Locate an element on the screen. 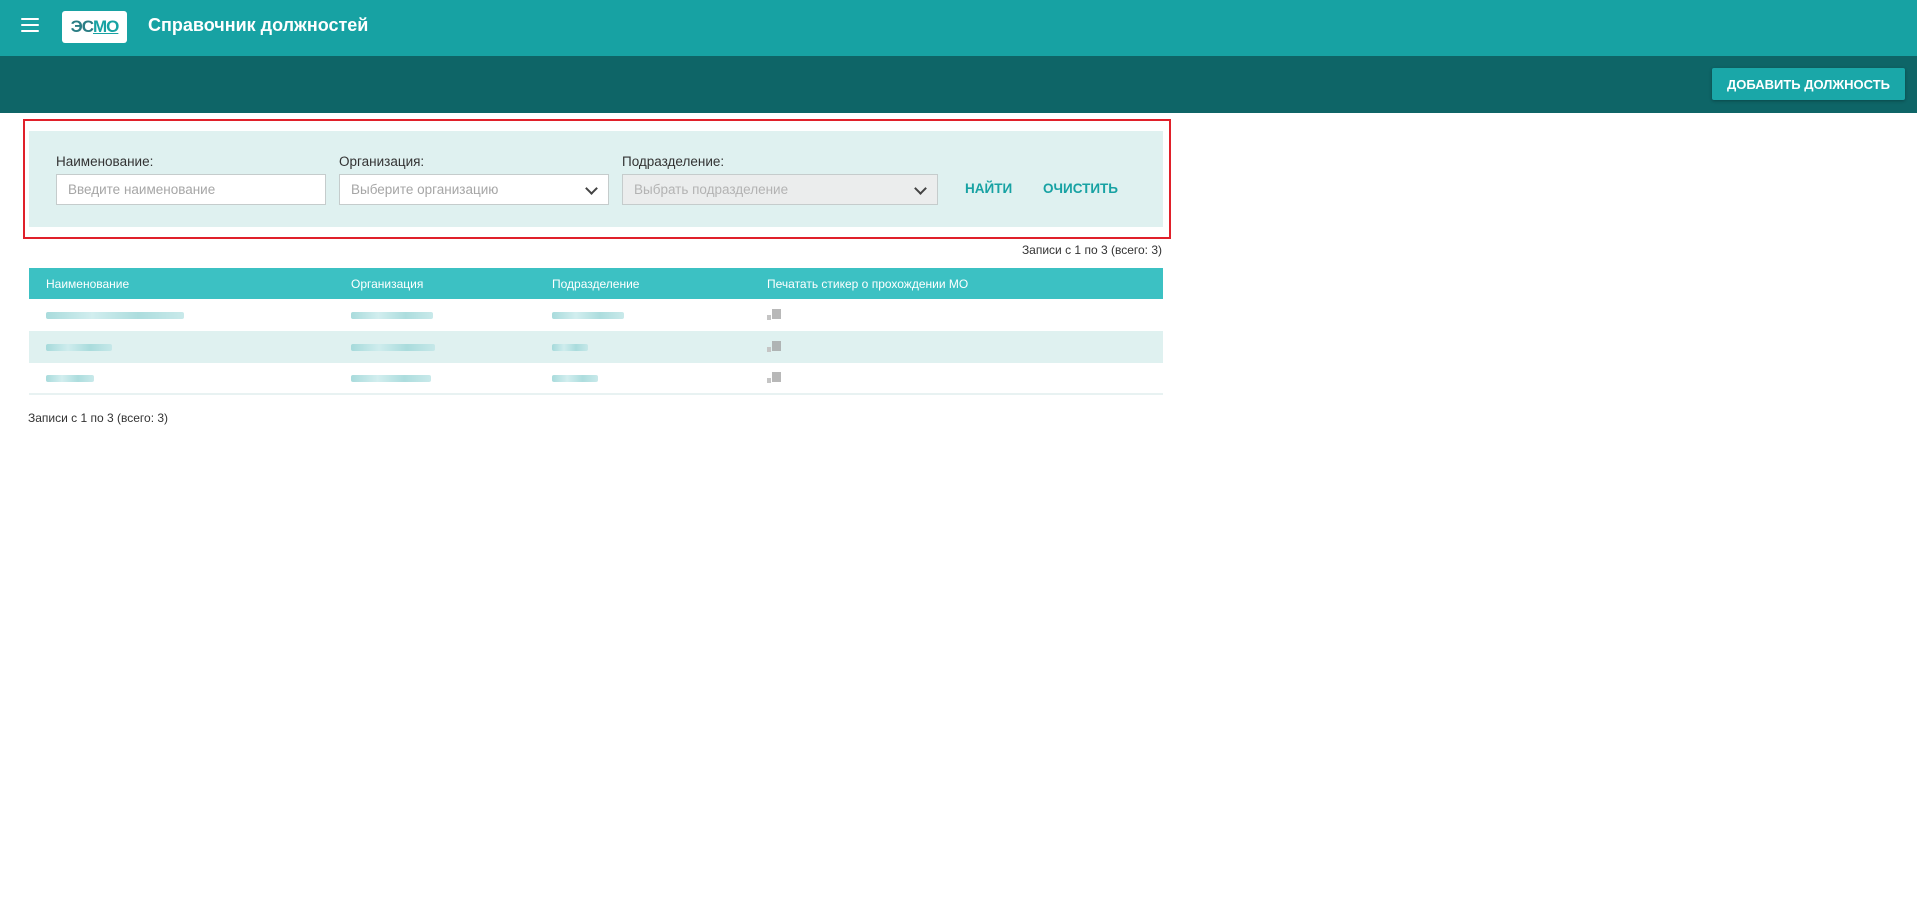 This screenshot has width=1917, height=907. dept-select: Выбрать подразделение is located at coordinates (780, 189).